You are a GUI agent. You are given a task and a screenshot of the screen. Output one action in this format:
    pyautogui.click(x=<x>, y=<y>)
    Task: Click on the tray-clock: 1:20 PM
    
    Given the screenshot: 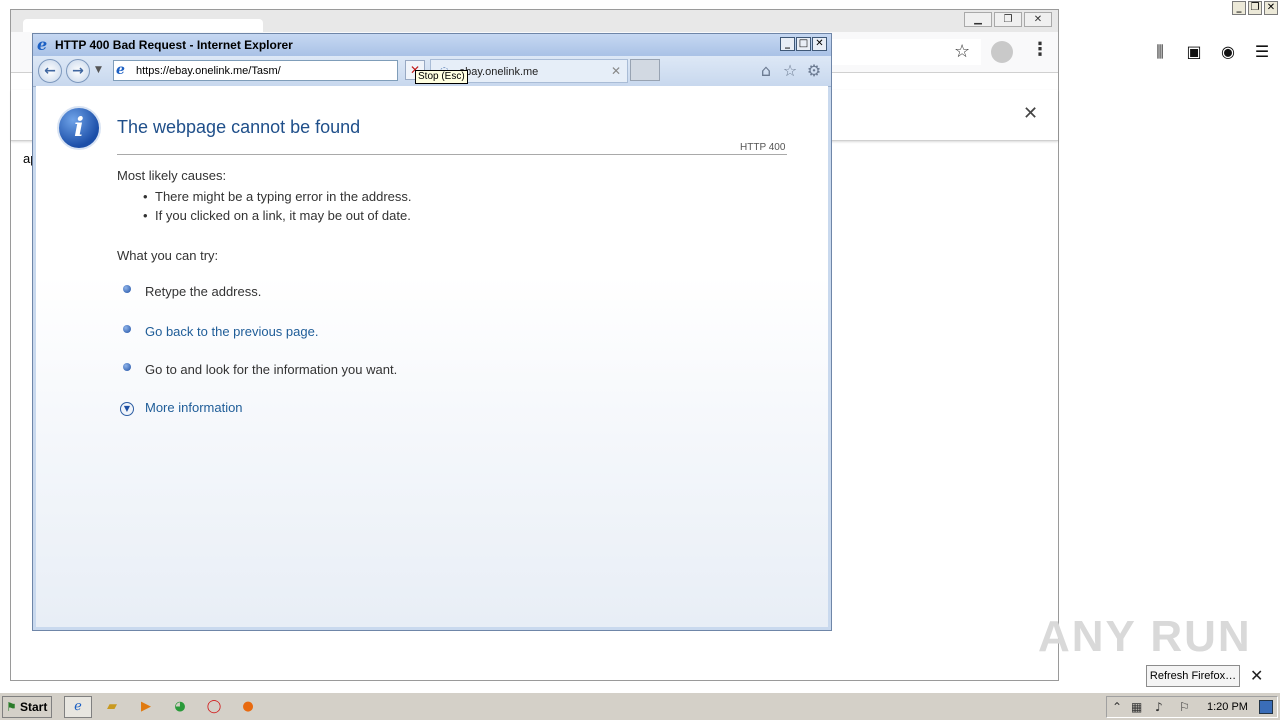 What is the action you would take?
    pyautogui.click(x=1227, y=707)
    